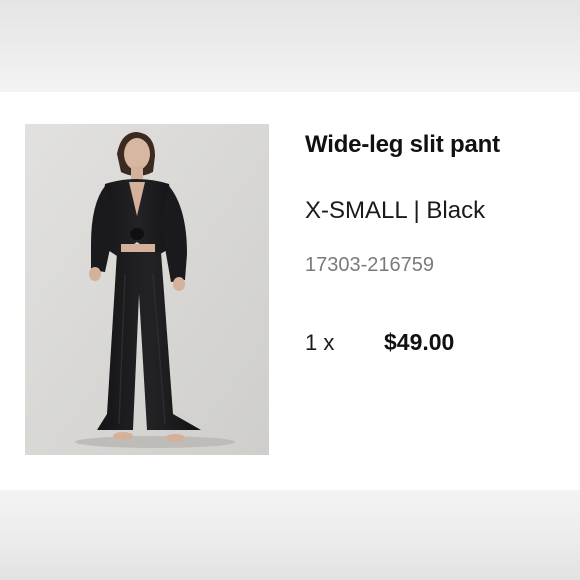  What do you see at coordinates (395, 210) in the screenshot?
I see `product-variant: X-SMALL | Black` at bounding box center [395, 210].